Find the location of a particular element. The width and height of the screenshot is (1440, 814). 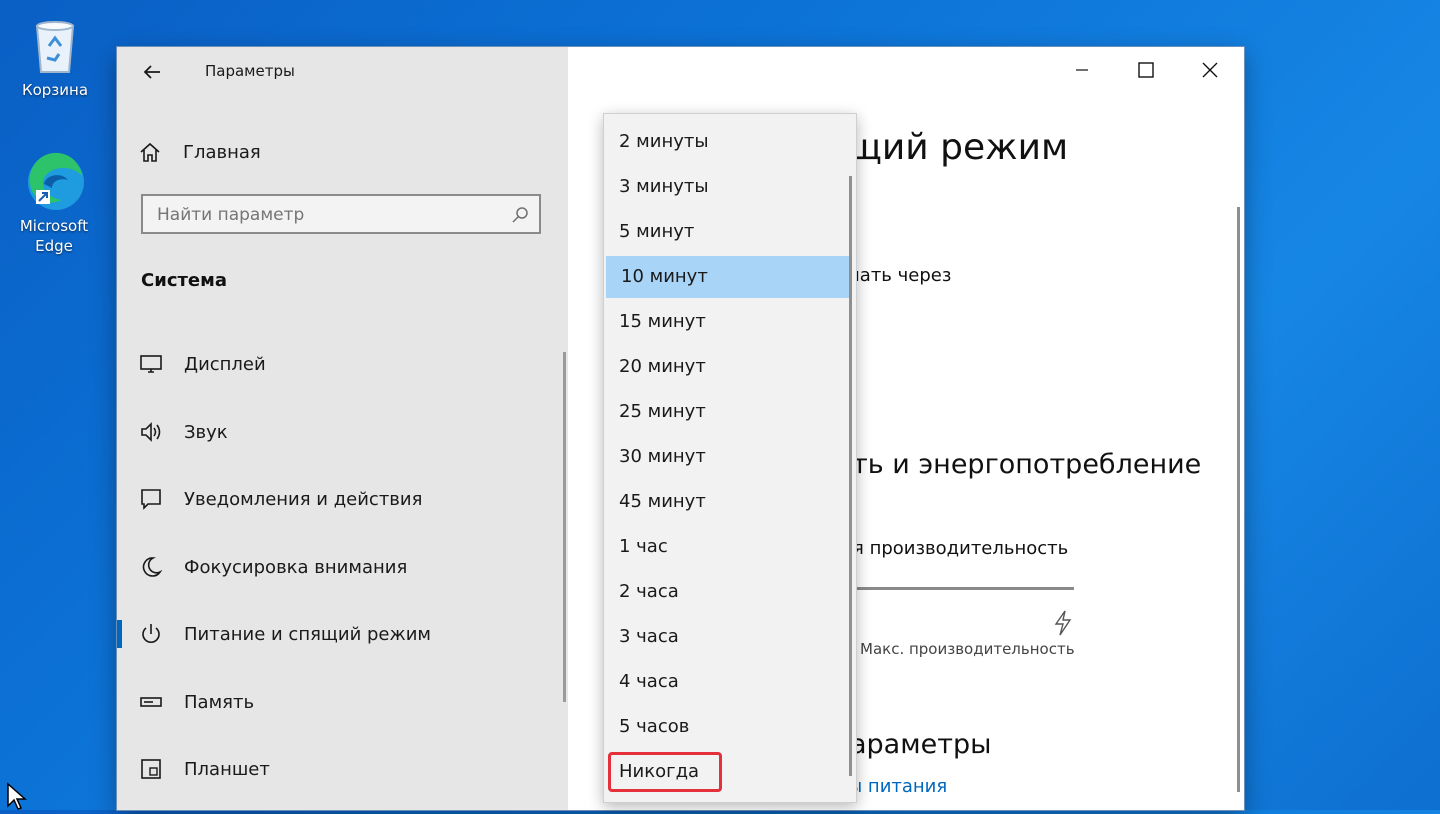

sidebar-item-focus: Фокусировка внимания is located at coordinates (342, 567).